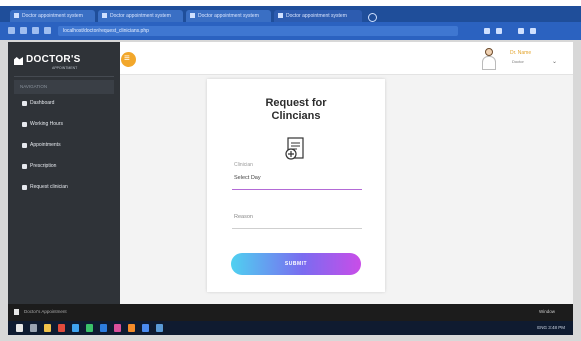 The width and height of the screenshot is (581, 341). I want to click on reload-icon, so click(35, 30).